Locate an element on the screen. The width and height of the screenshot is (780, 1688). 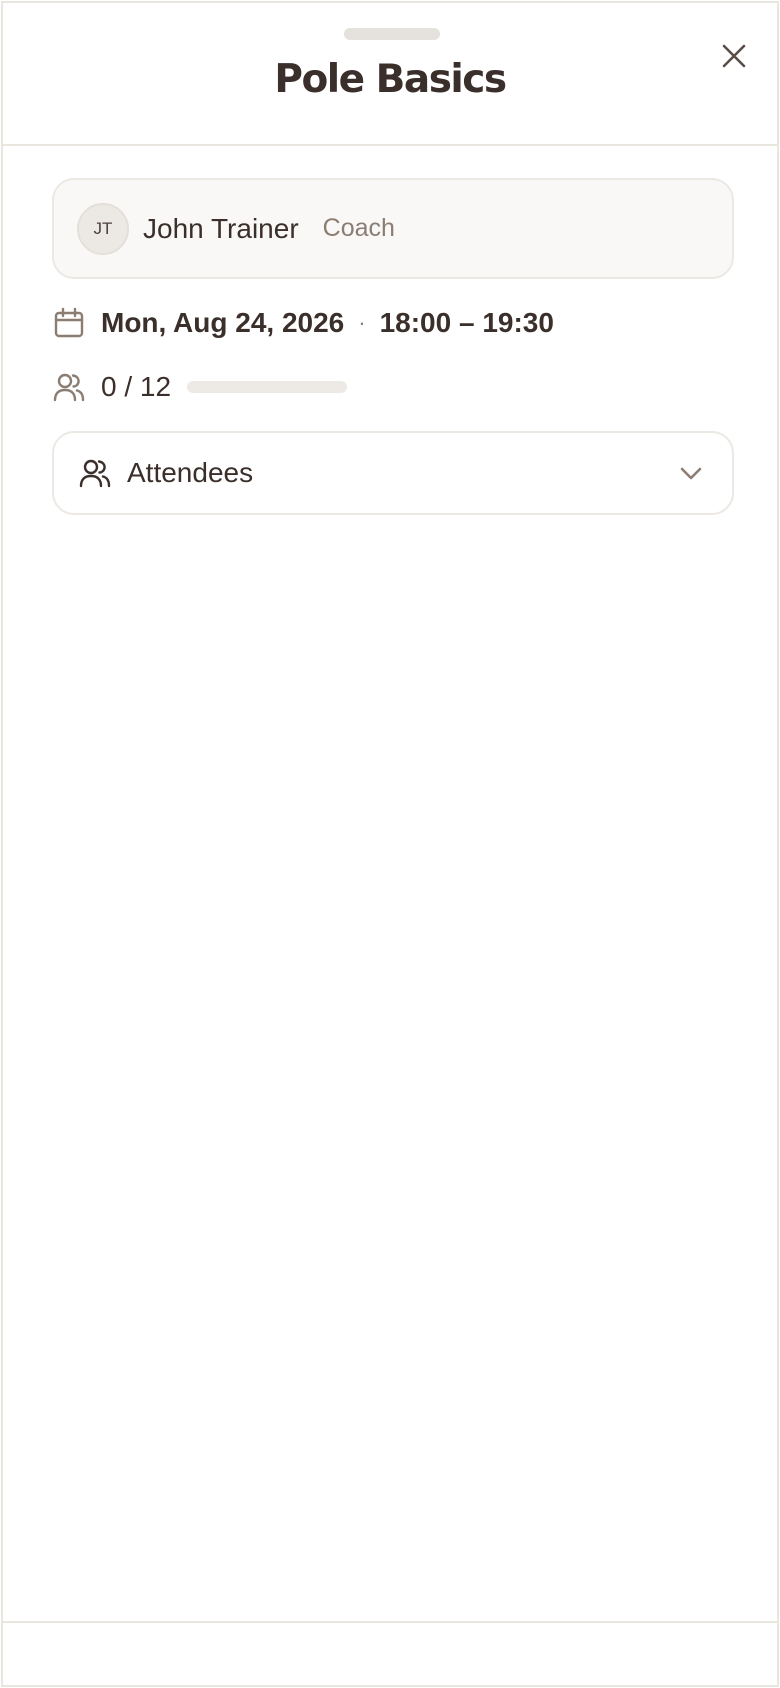
coach-name: John Trainer is located at coordinates (221, 228).